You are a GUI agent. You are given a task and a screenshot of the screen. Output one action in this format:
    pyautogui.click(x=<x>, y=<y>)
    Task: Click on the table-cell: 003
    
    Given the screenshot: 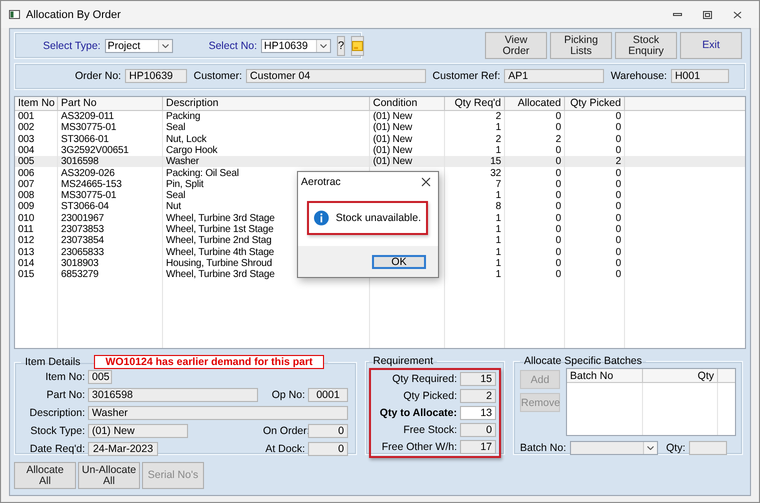 What is the action you would take?
    pyautogui.click(x=26, y=139)
    